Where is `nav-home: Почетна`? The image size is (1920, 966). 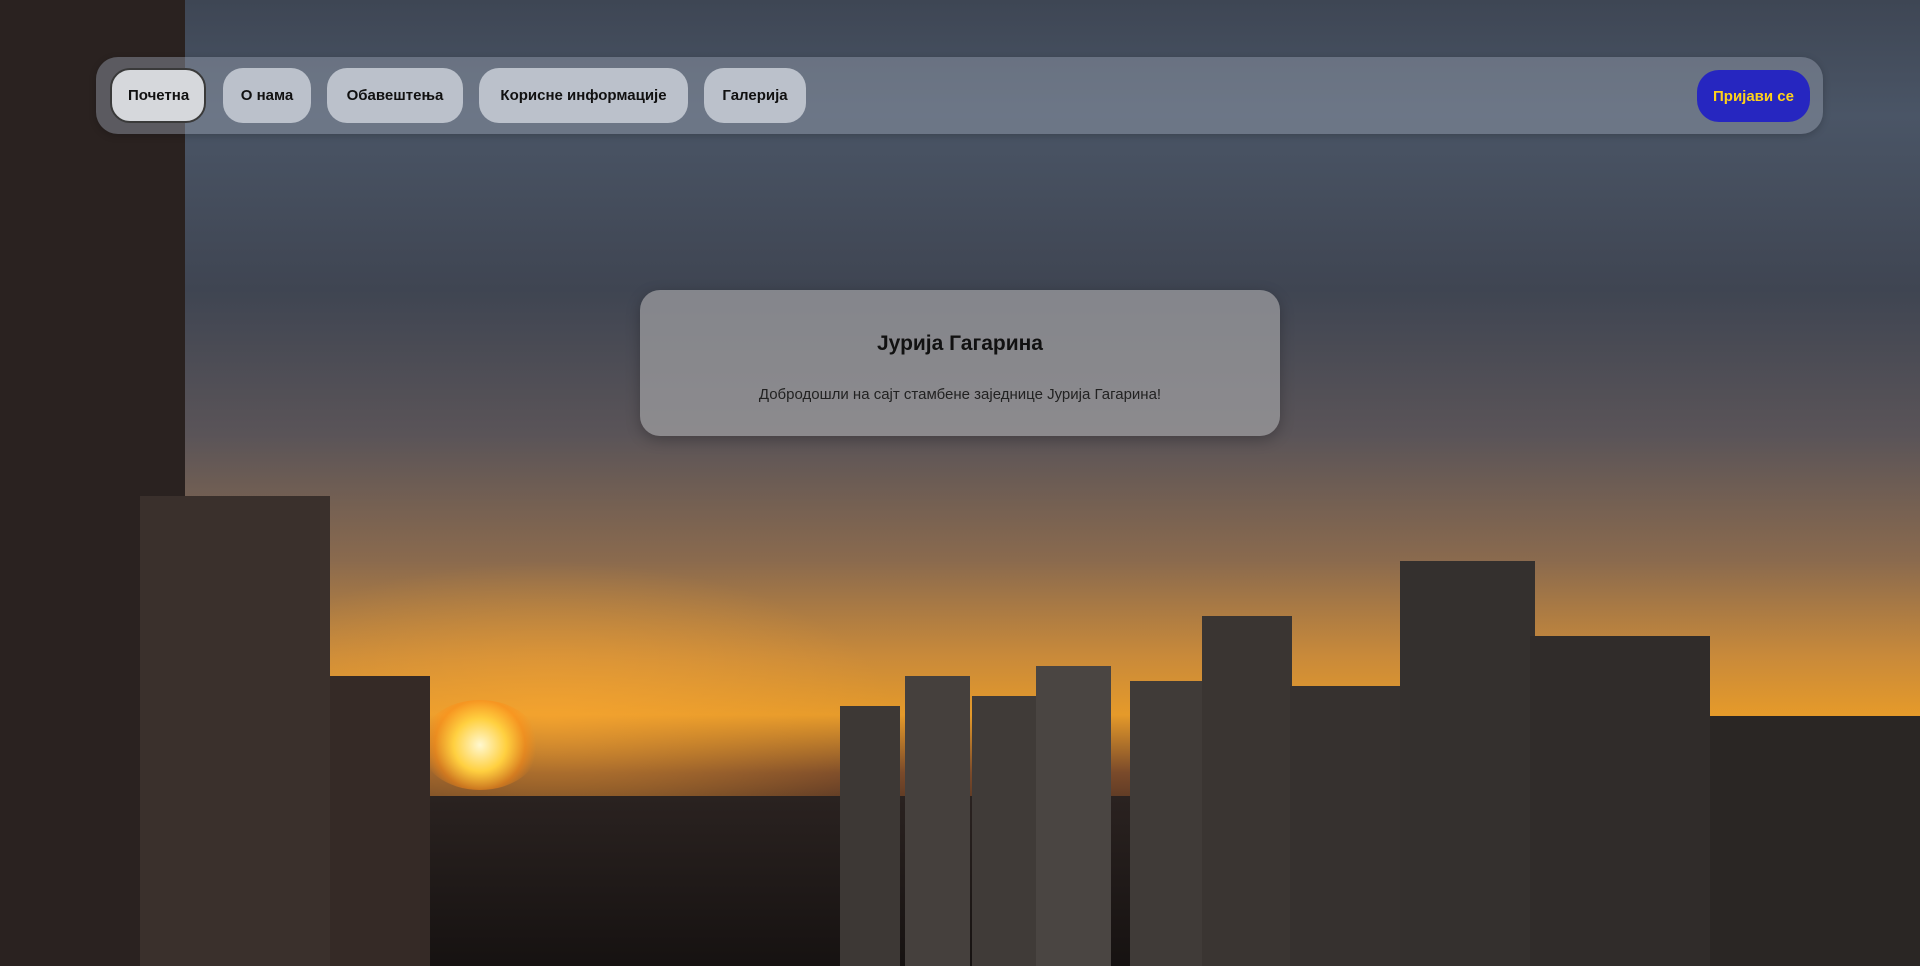 nav-home: Почетна is located at coordinates (158, 95).